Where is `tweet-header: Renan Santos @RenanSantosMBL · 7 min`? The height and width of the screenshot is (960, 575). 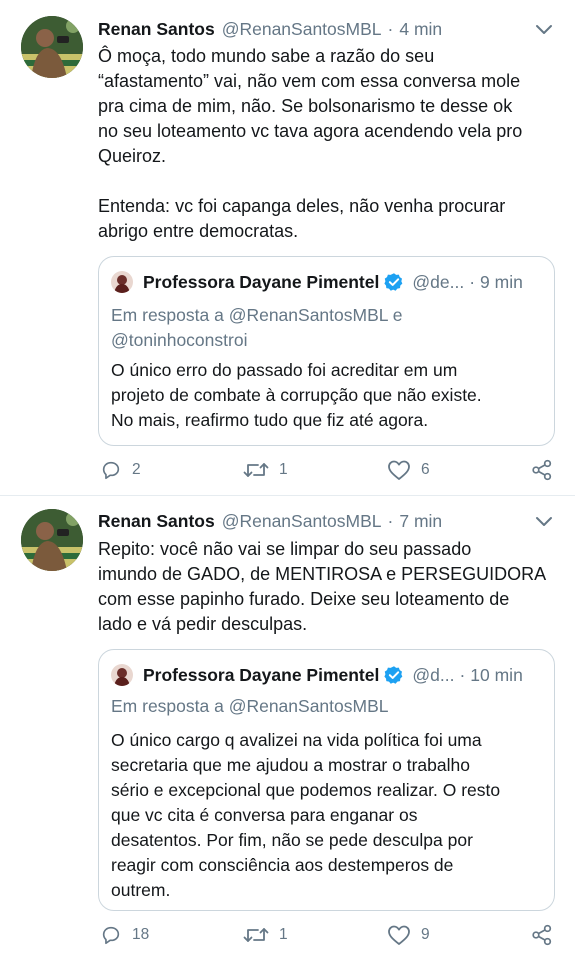 tweet-header: Renan Santos @RenanSantosMBL · 7 min is located at coordinates (270, 524).